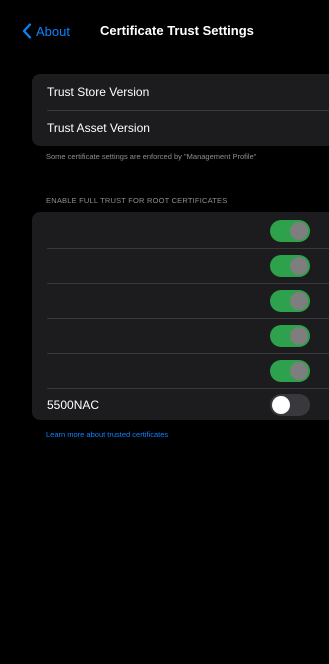 The width and height of the screenshot is (329, 664). Describe the element at coordinates (180, 404) in the screenshot. I see `certificate-row: 5500NAC` at that location.